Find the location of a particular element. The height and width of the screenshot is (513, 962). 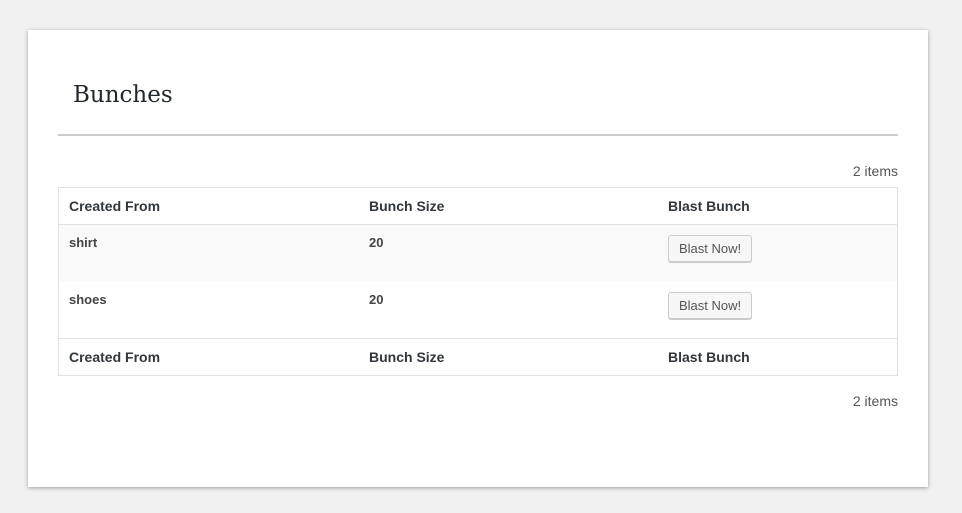

page-title: Bunches is located at coordinates (123, 95).